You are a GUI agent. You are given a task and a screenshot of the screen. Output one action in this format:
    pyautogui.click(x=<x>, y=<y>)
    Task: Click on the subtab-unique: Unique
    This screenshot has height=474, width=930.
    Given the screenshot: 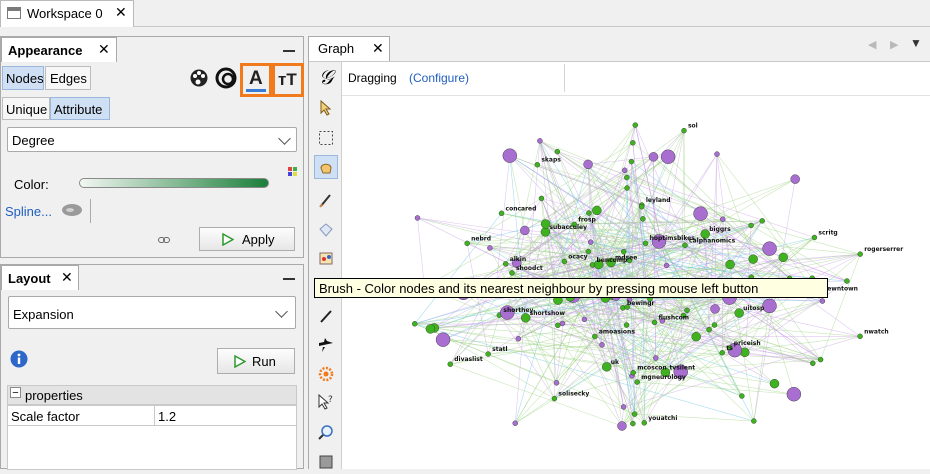 What is the action you would take?
    pyautogui.click(x=26, y=108)
    